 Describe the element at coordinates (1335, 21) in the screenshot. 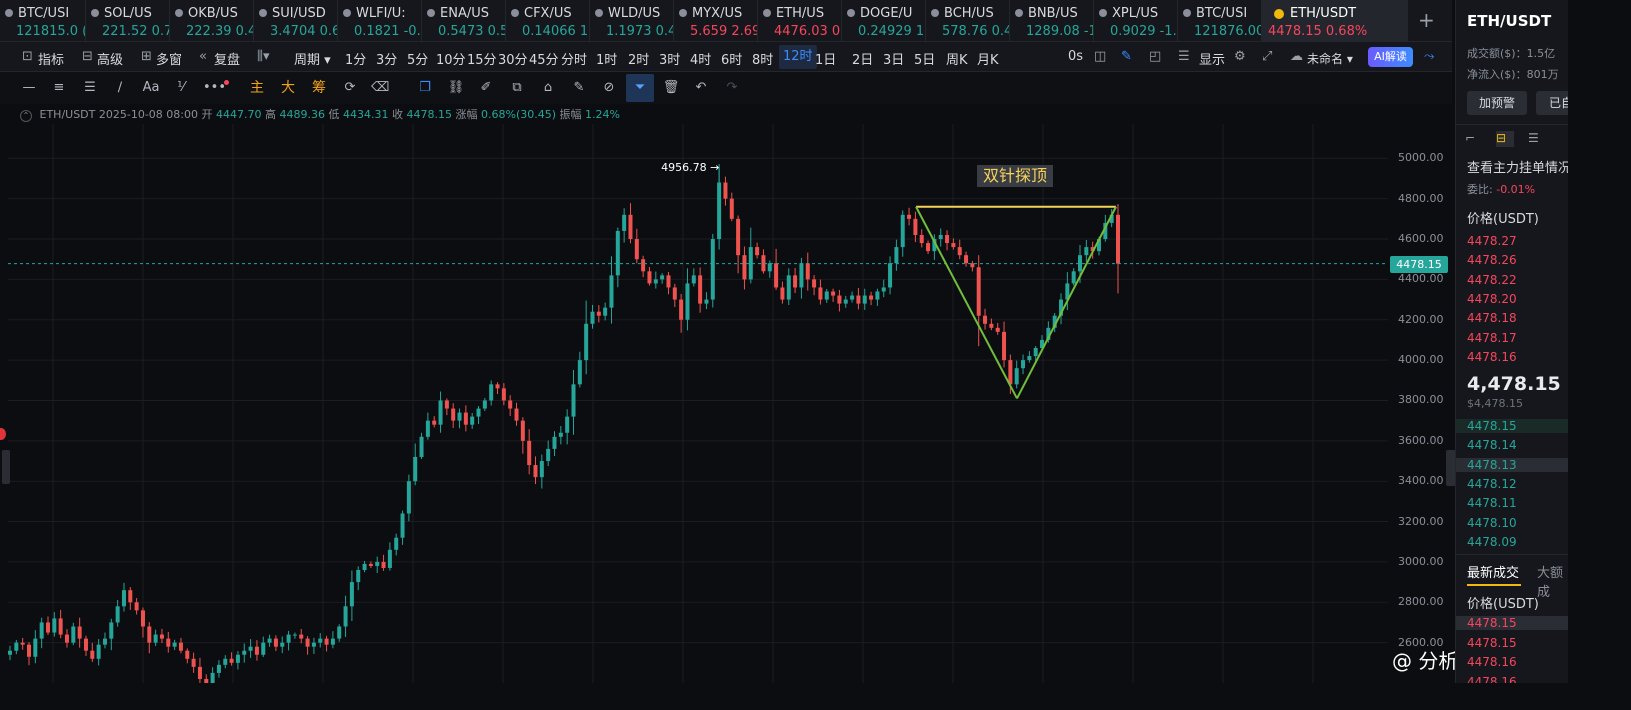

I see `ticker-tab: ETH/USDT 4478.15 0.68%` at that location.